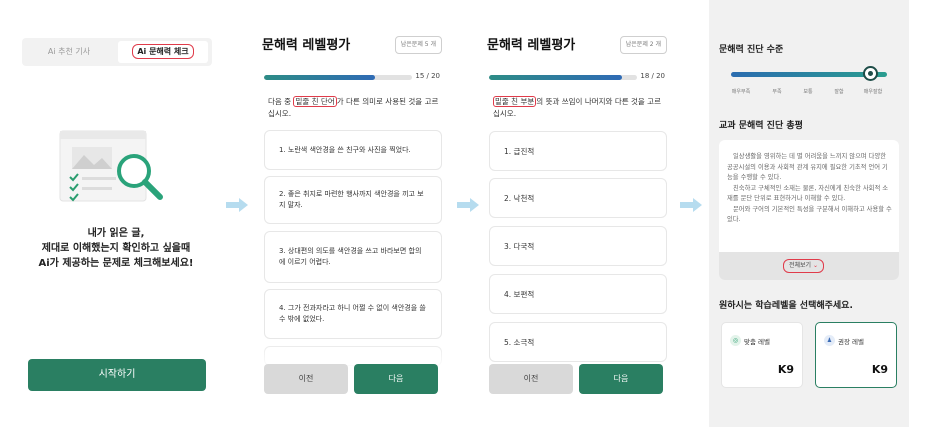  I want to click on answer-option: 4. 보편적, so click(578, 294).